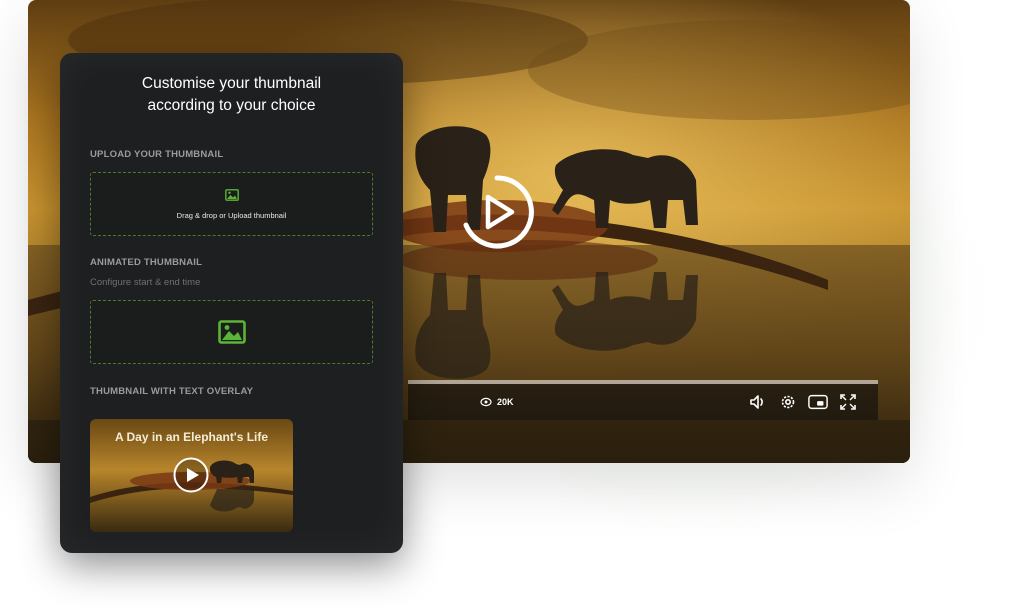  I want to click on volume-button, so click(758, 402).